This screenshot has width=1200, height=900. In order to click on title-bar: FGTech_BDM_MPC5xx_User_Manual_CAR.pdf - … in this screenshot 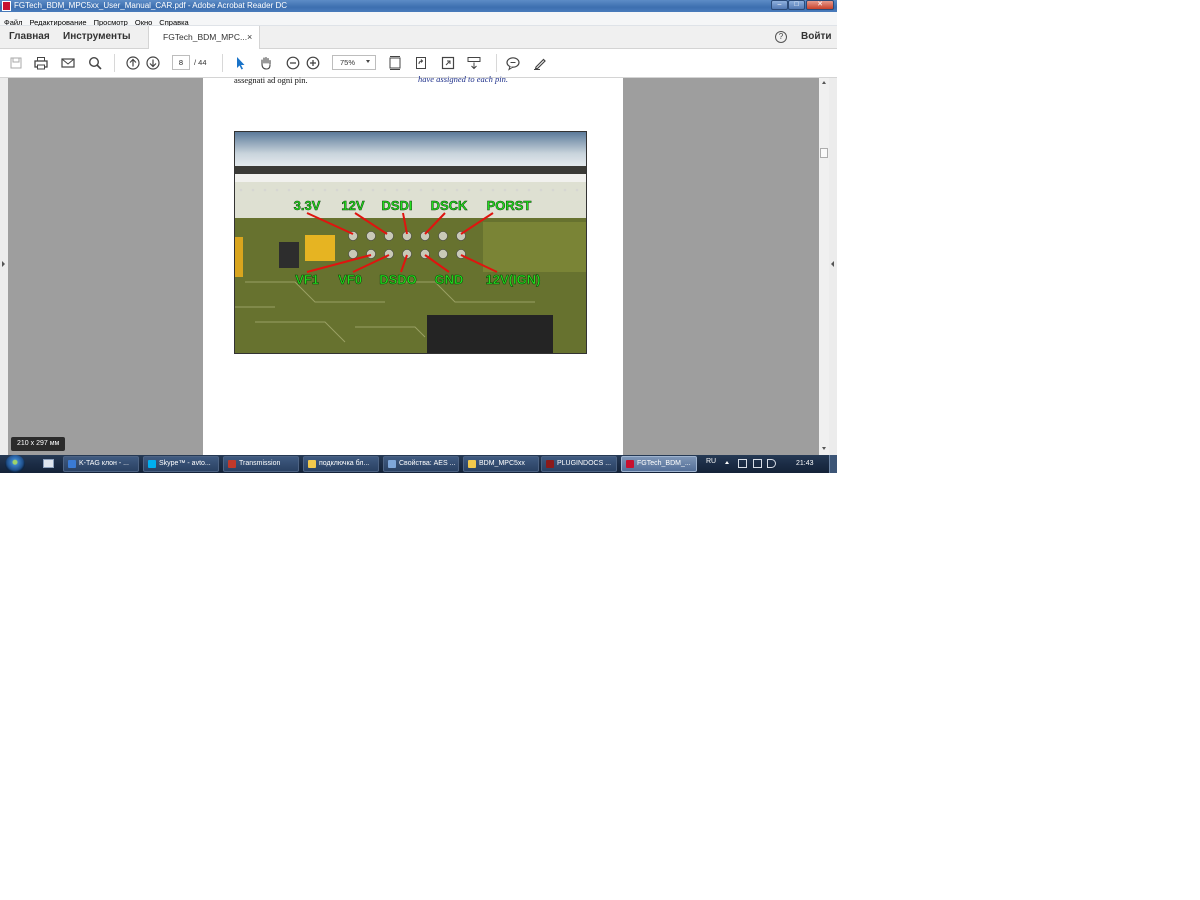, I will do `click(418, 6)`.